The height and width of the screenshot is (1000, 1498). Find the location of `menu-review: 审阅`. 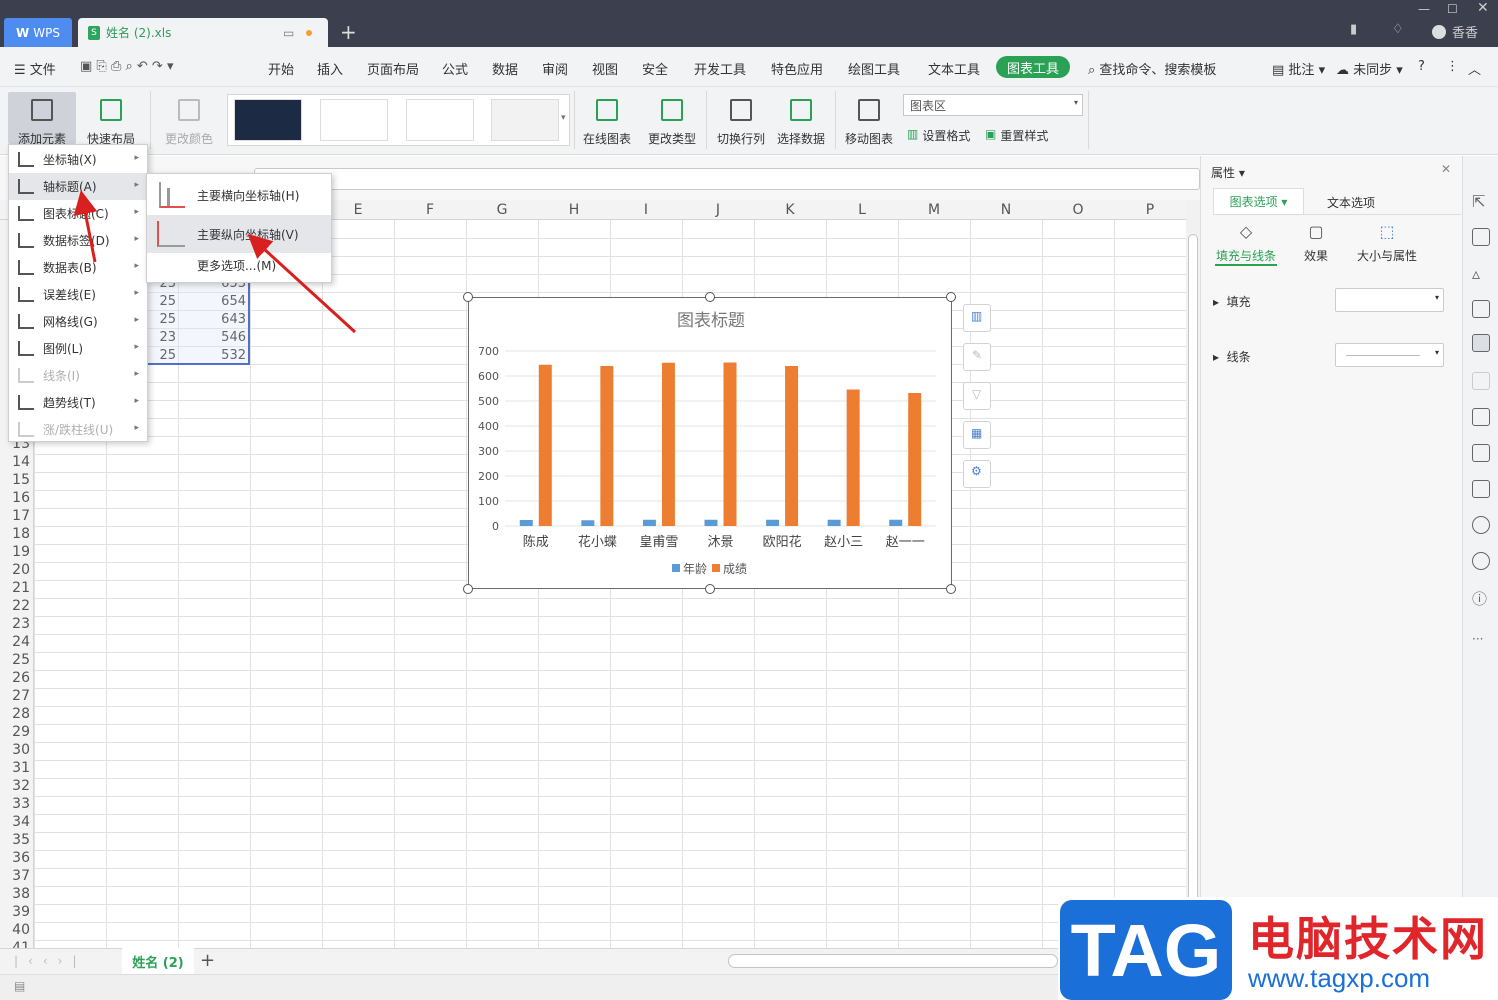

menu-review: 审阅 is located at coordinates (555, 68).